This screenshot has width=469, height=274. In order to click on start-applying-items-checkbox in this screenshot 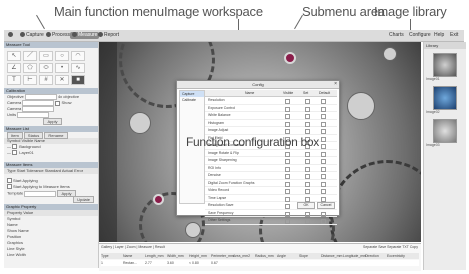, I will do `click(9, 187)`.